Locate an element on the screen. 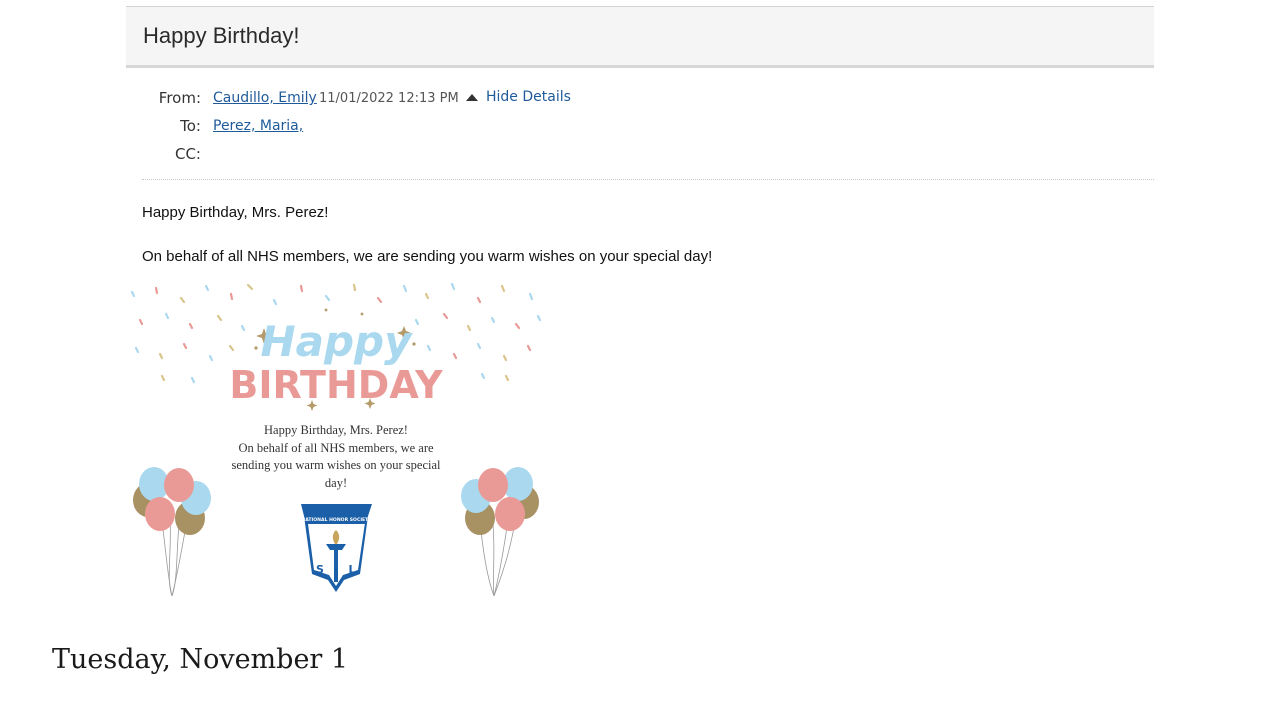  card-happy-word: Happy is located at coordinates (337, 341).